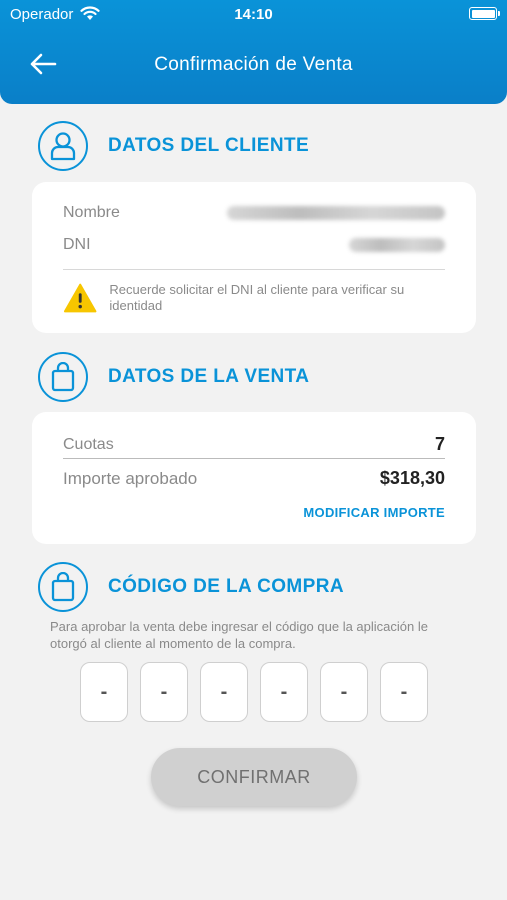 The width and height of the screenshot is (507, 900). What do you see at coordinates (412, 478) in the screenshot?
I see `importe-value: $318,30` at bounding box center [412, 478].